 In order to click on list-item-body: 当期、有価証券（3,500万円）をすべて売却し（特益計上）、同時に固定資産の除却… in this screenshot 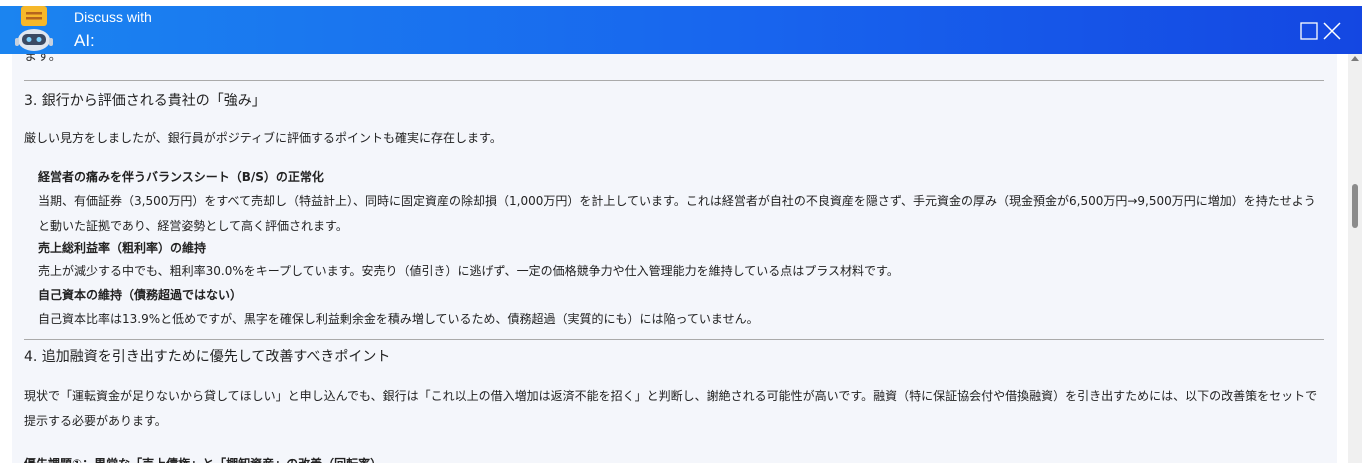, I will do `click(677, 213)`.